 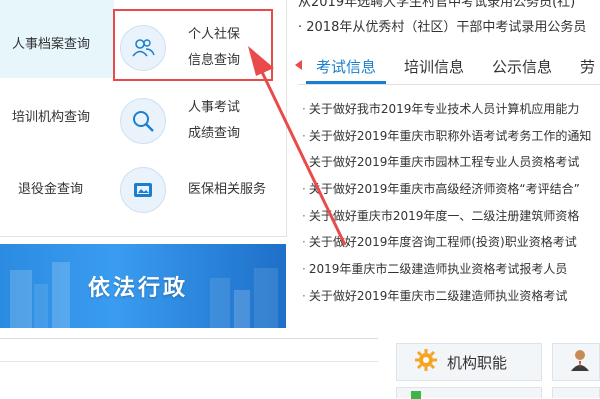 What do you see at coordinates (451, 136) in the screenshot?
I see `news-item: · 关于做好2019年重庆市职称外语考试考务工作的通知` at bounding box center [451, 136].